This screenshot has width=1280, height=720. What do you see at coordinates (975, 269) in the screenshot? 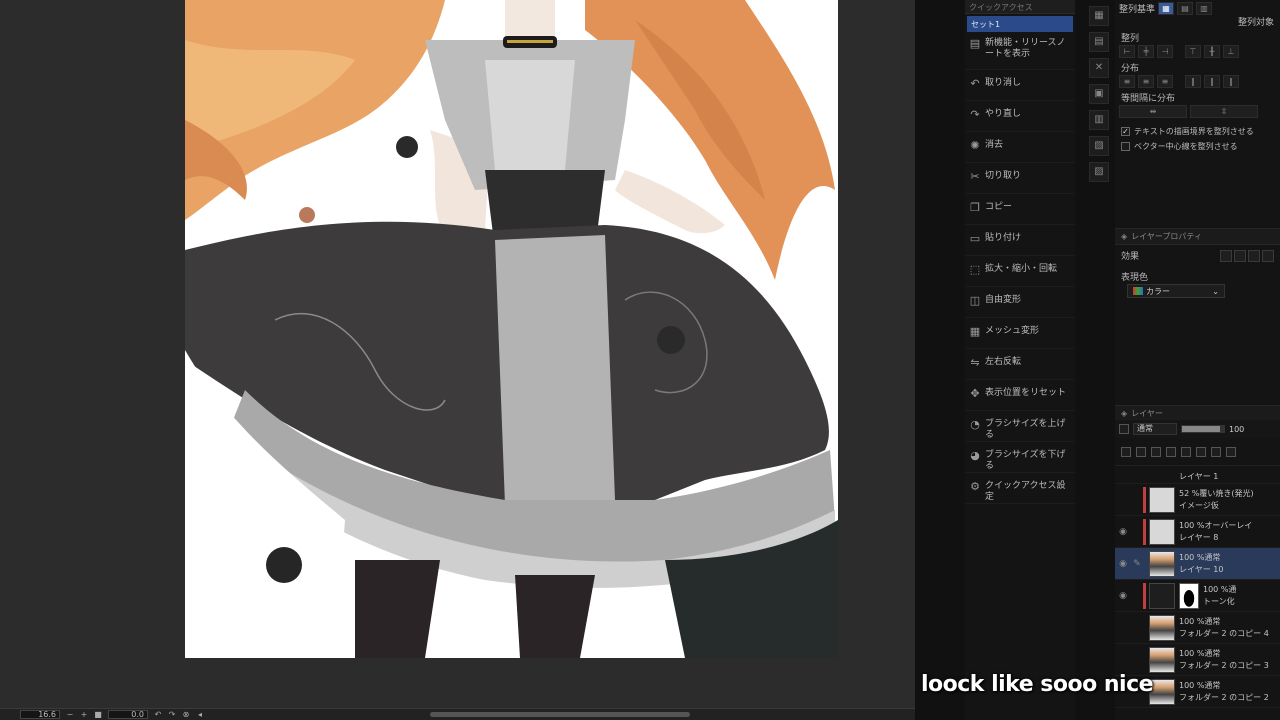
I see `transform-icon: ⬚` at bounding box center [975, 269].